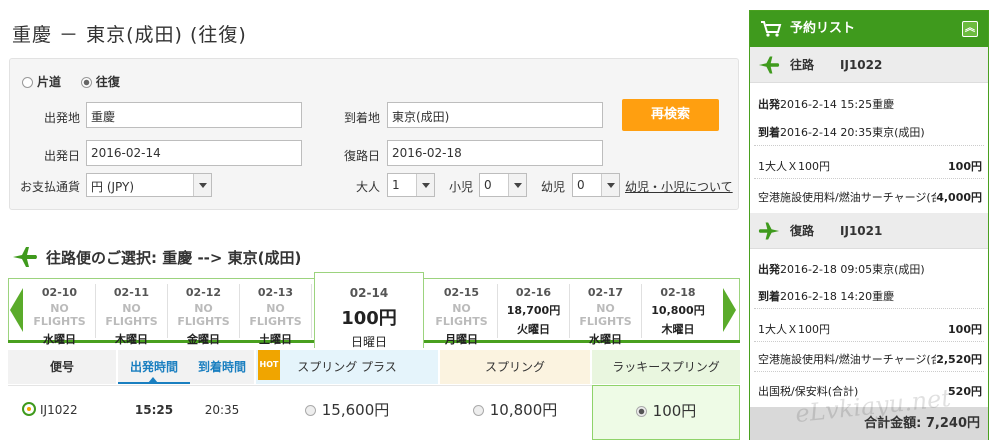 Image resolution: width=990 pixels, height=440 pixels. Describe the element at coordinates (361, 118) in the screenshot. I see `dest-label: 到着地` at that location.